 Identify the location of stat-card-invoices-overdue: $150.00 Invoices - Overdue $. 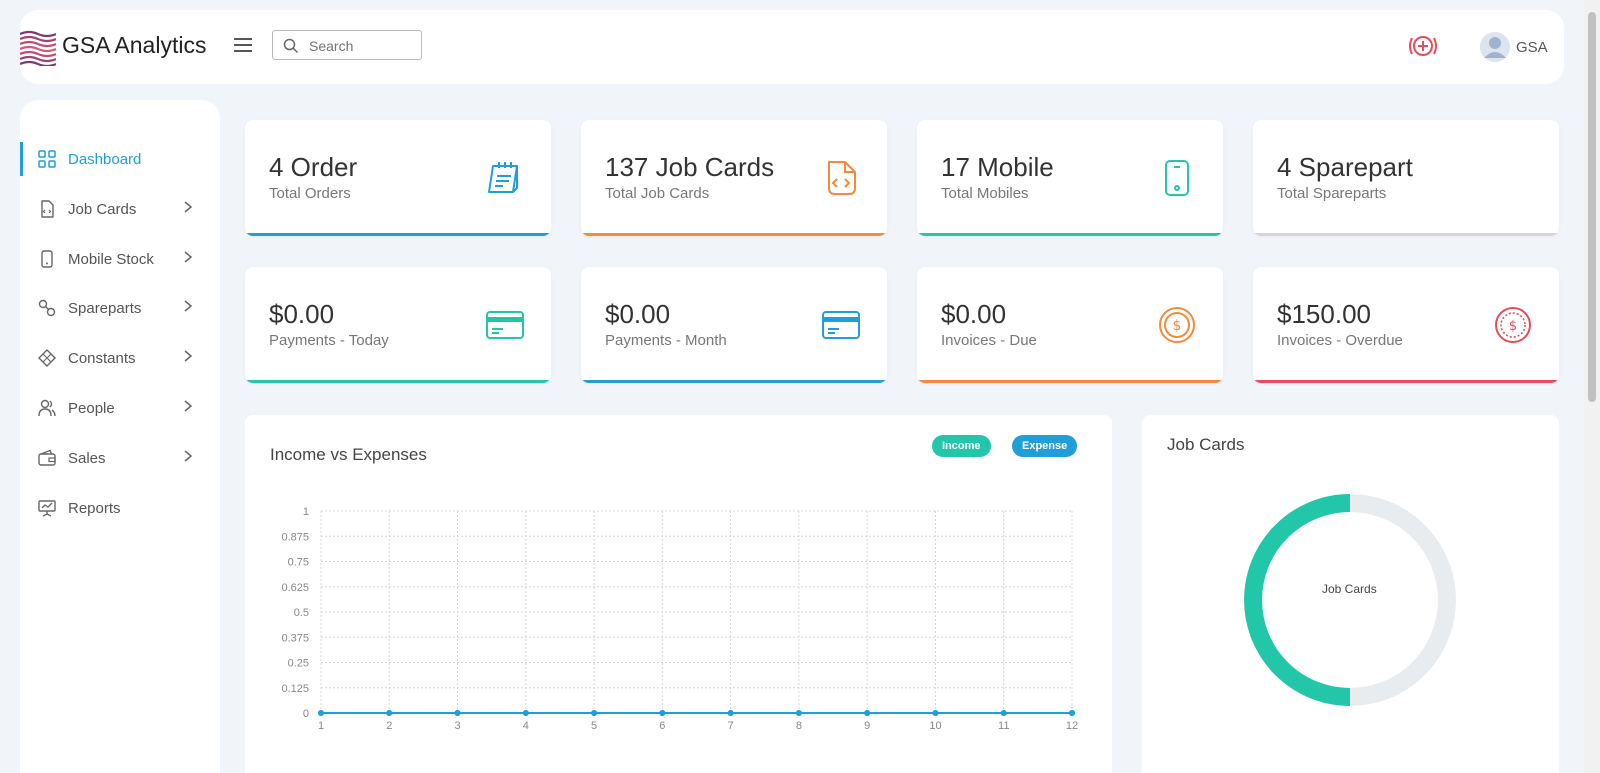
(1406, 325).